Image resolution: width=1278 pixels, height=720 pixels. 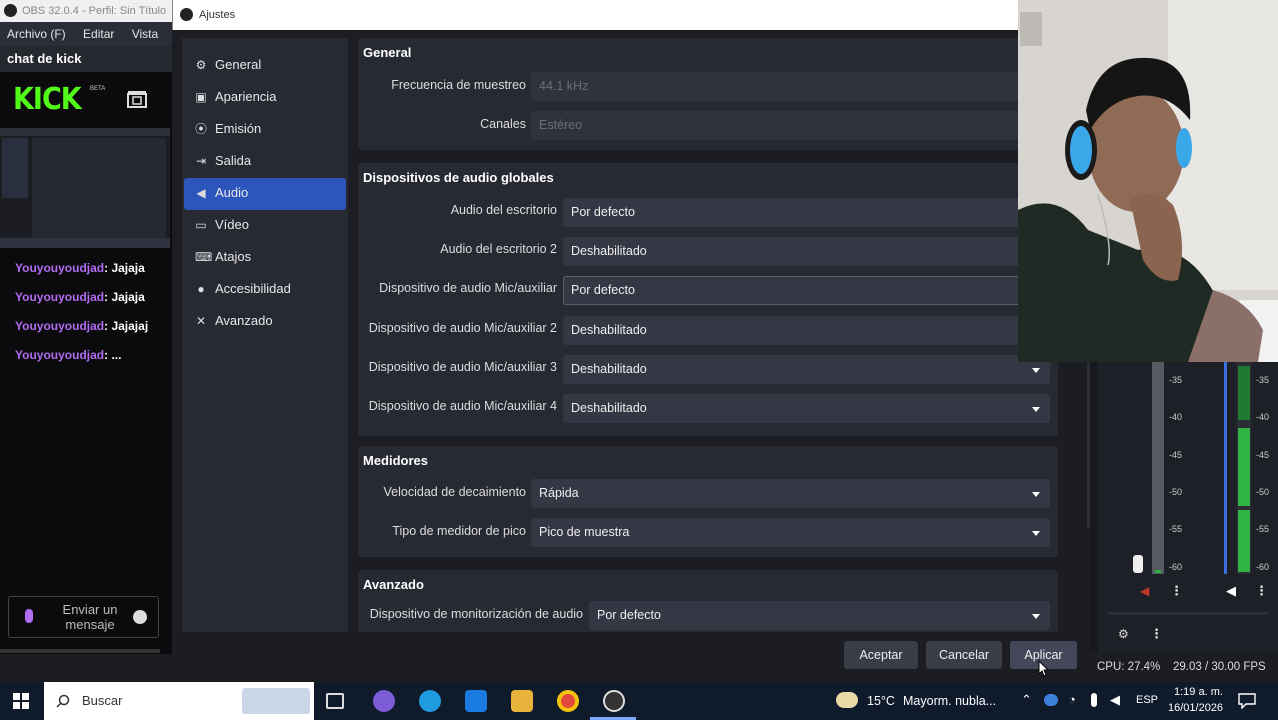 I want to click on volume-fader-track, so click(x=1158, y=468).